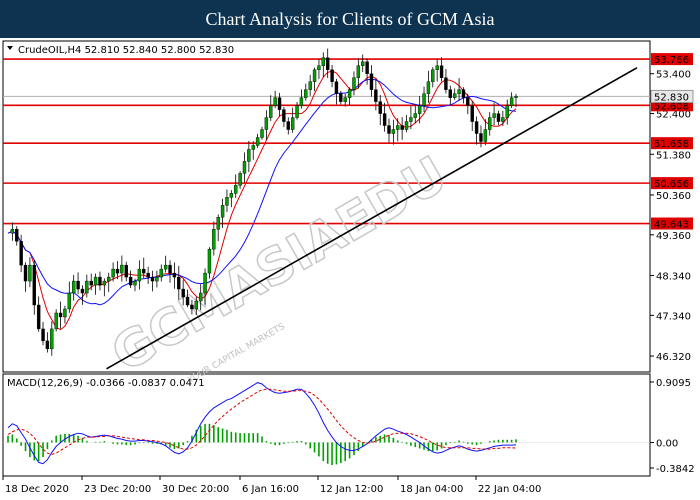 The width and height of the screenshot is (700, 500). Describe the element at coordinates (671, 144) in the screenshot. I see `level-label: 51.658` at that location.